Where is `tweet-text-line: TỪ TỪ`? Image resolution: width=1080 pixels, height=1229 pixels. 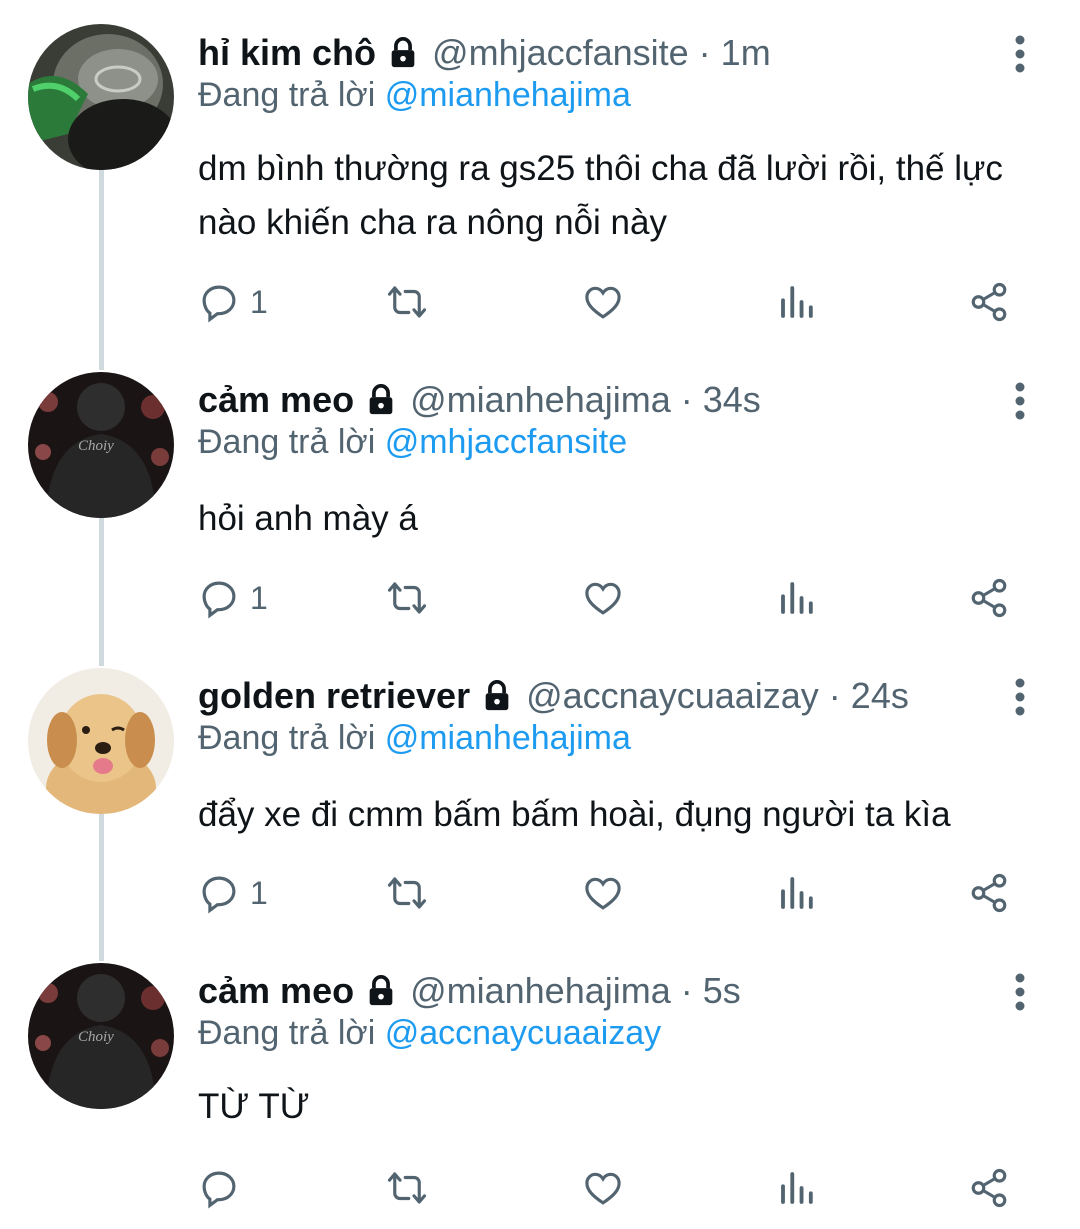
tweet-text-line: TỪ TỪ is located at coordinates (254, 1106).